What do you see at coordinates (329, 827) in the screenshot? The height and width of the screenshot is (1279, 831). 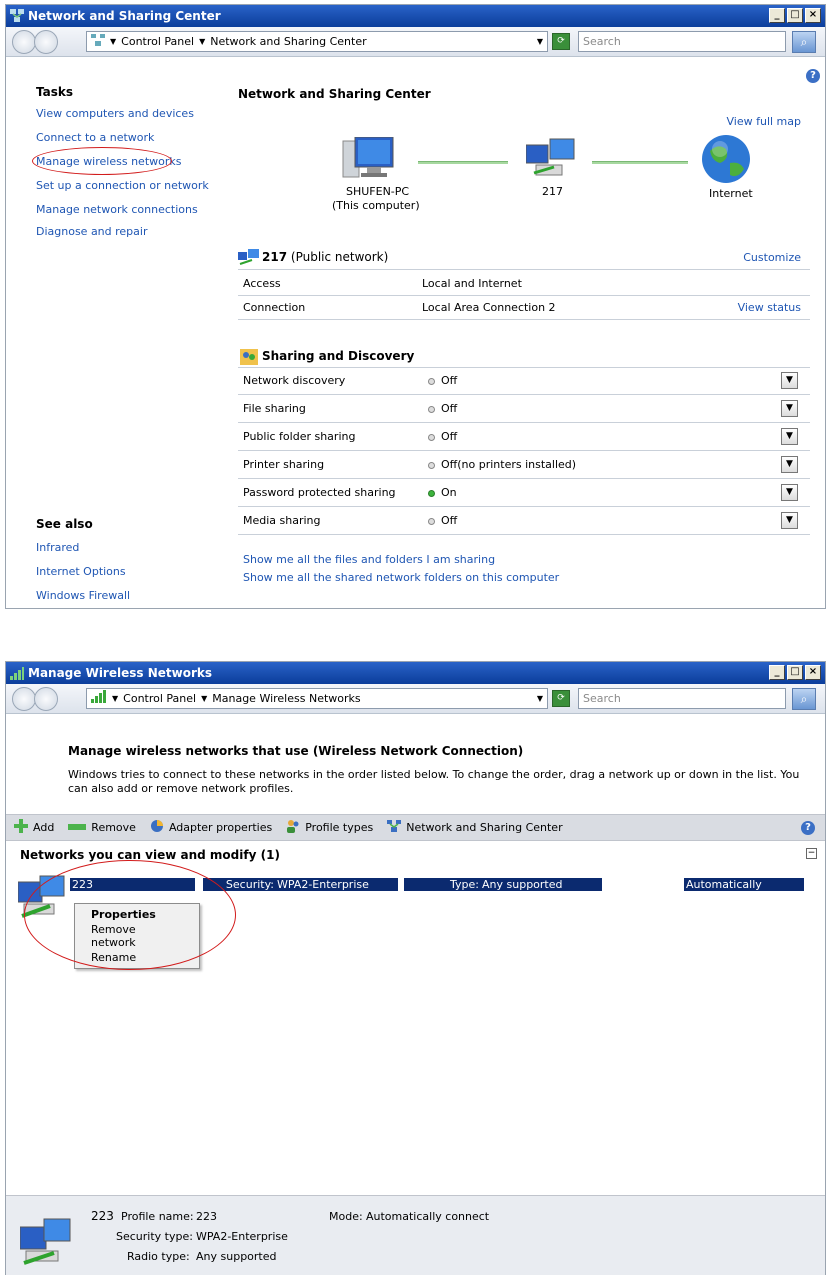 I see `profile-types-button: Profile types` at bounding box center [329, 827].